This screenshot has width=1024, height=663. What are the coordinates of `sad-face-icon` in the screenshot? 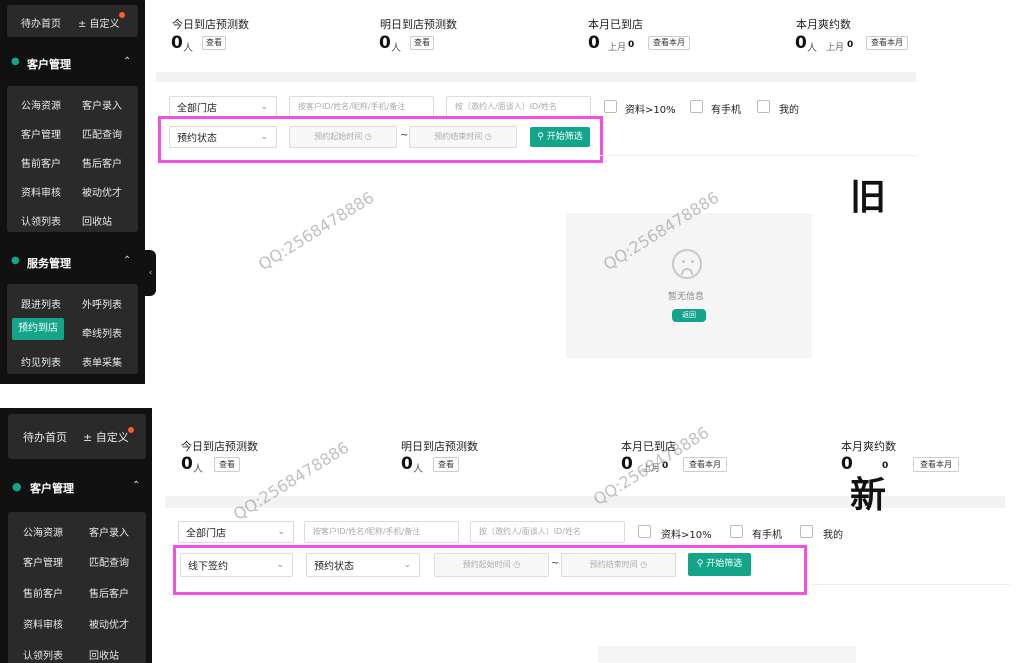 It's located at (687, 264).